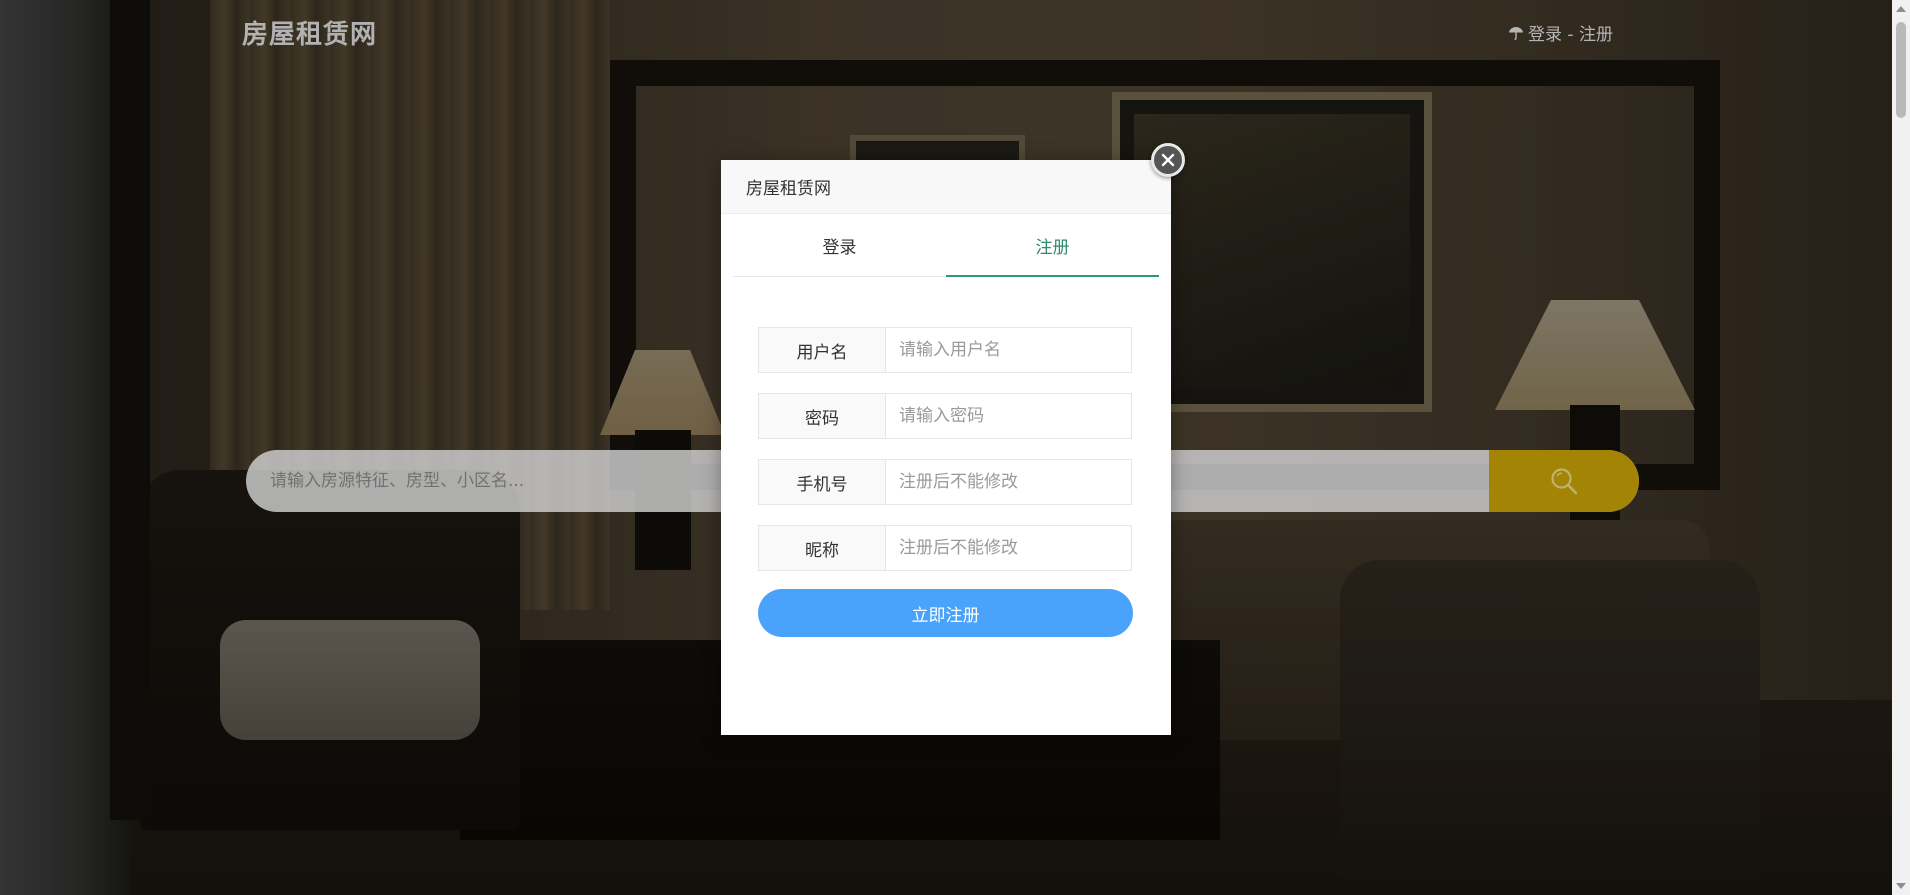 The width and height of the screenshot is (1910, 895). I want to click on password-input, so click(1008, 416).